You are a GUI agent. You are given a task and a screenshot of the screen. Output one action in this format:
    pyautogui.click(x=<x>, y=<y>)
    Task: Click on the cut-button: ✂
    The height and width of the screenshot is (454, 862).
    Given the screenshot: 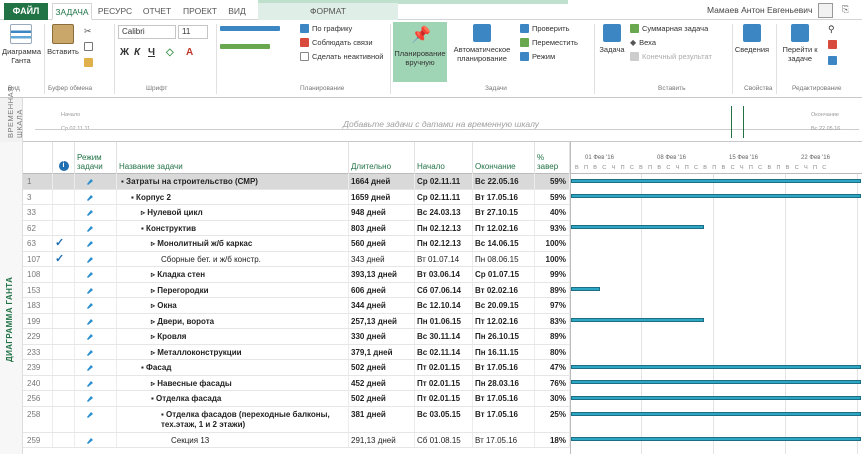 What is the action you would take?
    pyautogui.click(x=88, y=31)
    